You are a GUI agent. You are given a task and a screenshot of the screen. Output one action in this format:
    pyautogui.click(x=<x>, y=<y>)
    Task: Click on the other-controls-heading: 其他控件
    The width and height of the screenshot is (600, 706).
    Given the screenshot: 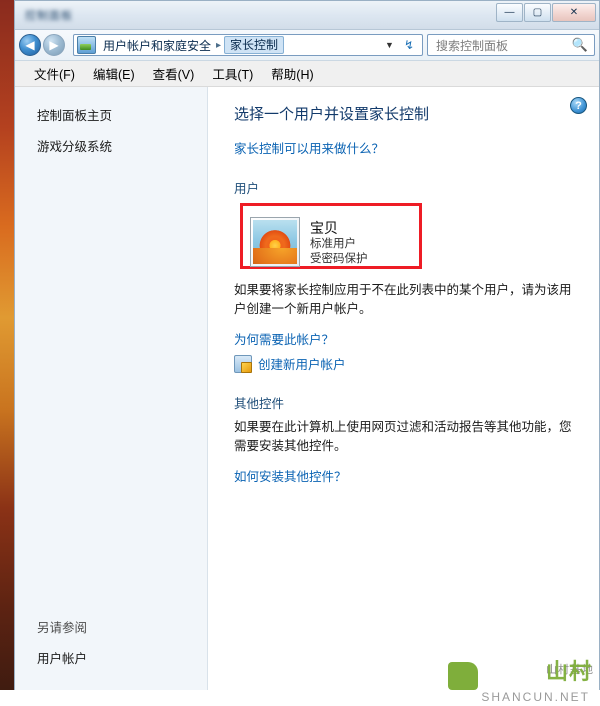 What is the action you would take?
    pyautogui.click(x=259, y=404)
    